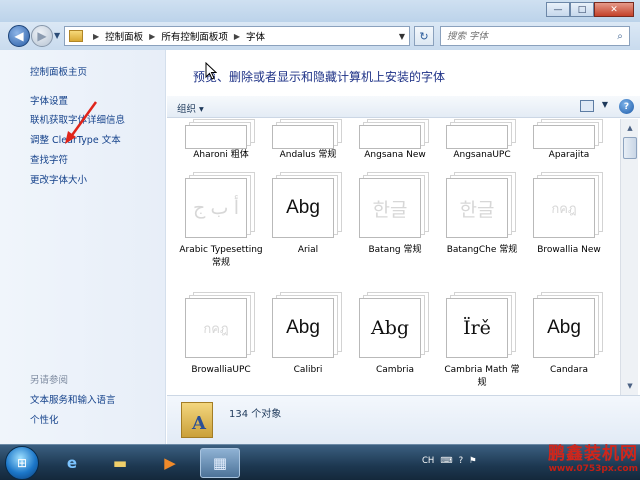 Image resolution: width=640 pixels, height=480 pixels. I want to click on red-arrow-annotation, so click(81, 122).